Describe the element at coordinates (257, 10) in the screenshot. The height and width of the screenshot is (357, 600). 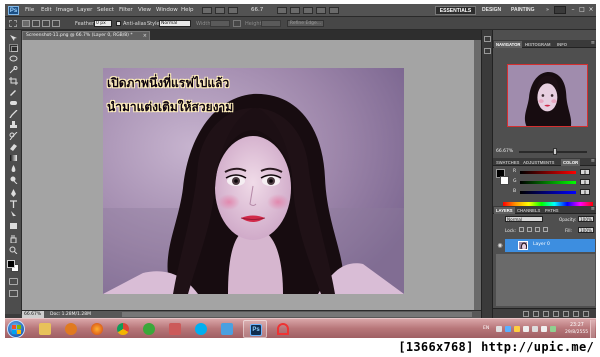
I see `zoom-level: 66.7` at that location.